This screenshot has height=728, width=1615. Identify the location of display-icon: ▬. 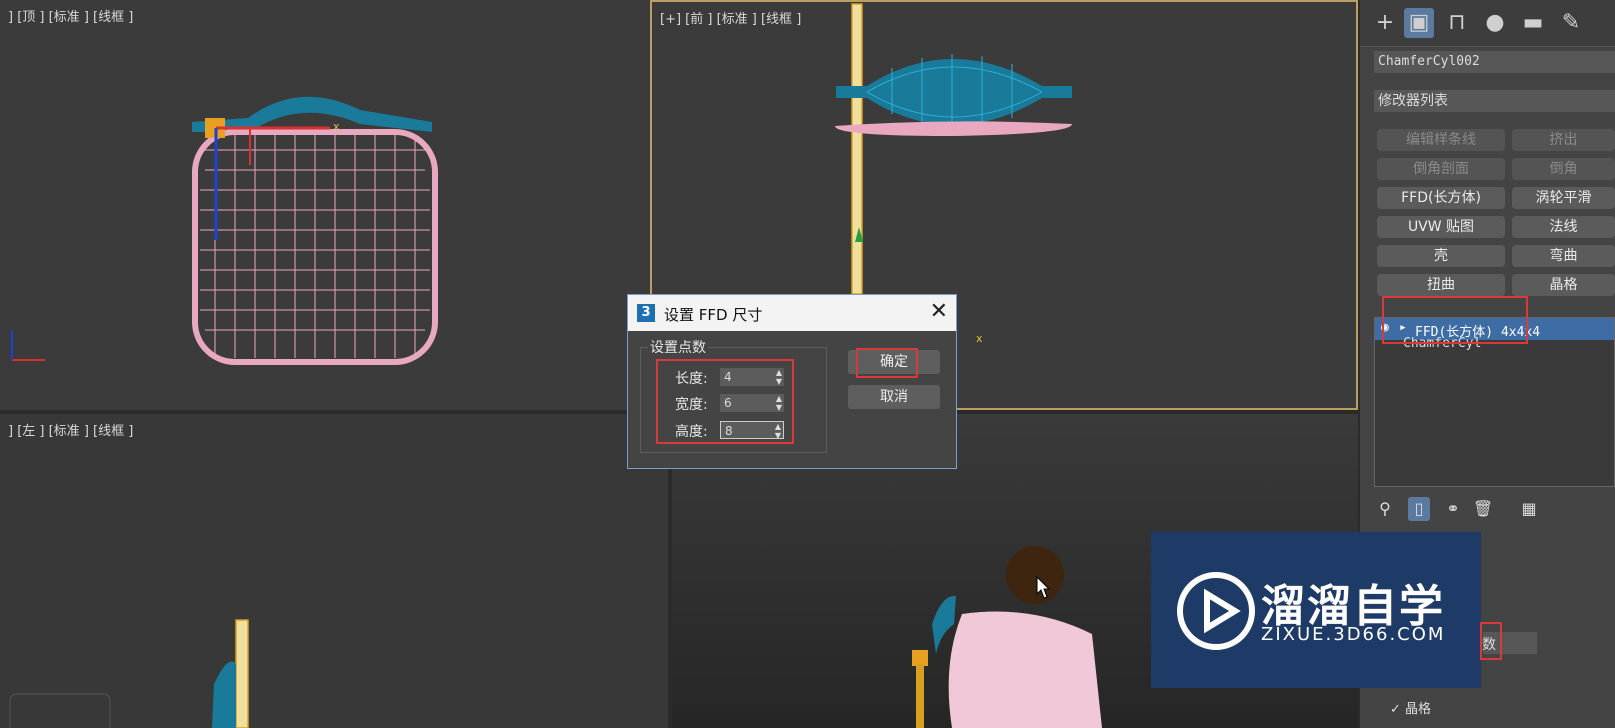
(1533, 23).